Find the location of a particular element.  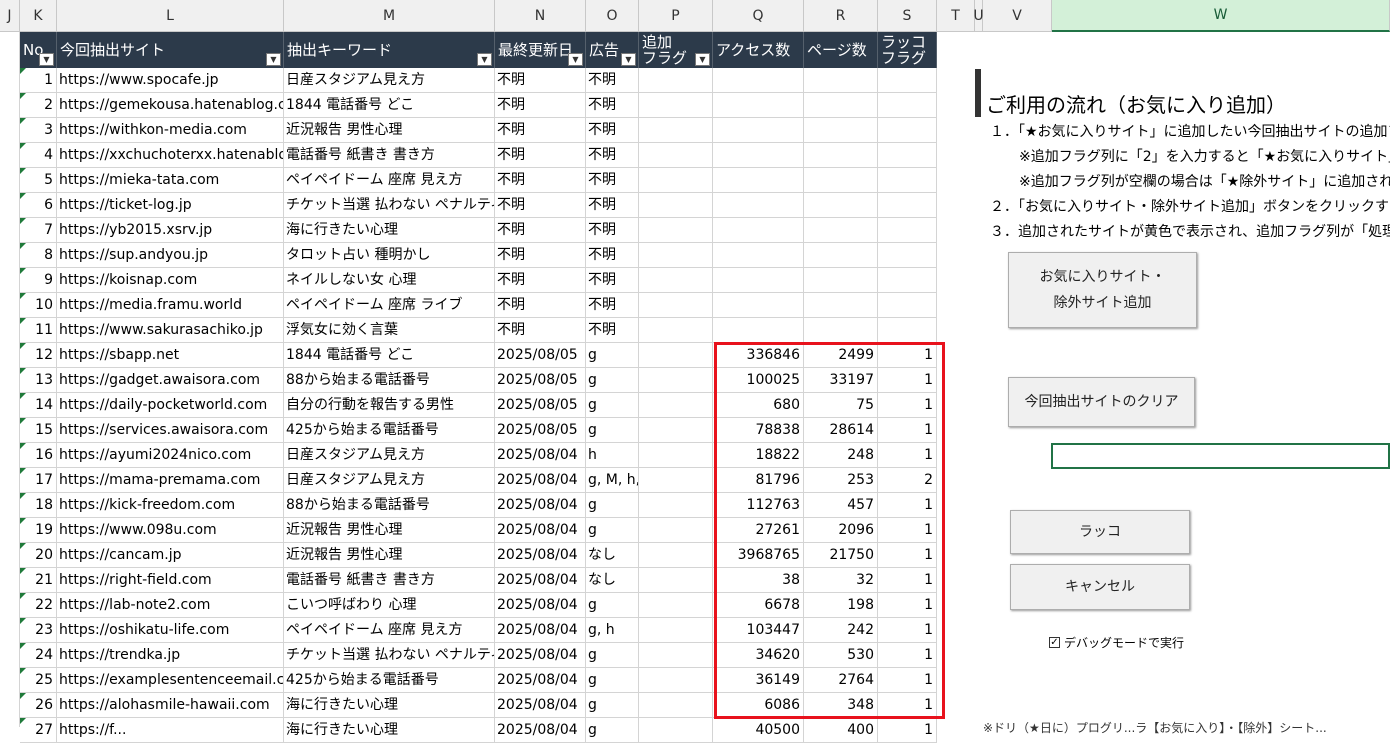

cancel-button: キャンセル is located at coordinates (1100, 587).